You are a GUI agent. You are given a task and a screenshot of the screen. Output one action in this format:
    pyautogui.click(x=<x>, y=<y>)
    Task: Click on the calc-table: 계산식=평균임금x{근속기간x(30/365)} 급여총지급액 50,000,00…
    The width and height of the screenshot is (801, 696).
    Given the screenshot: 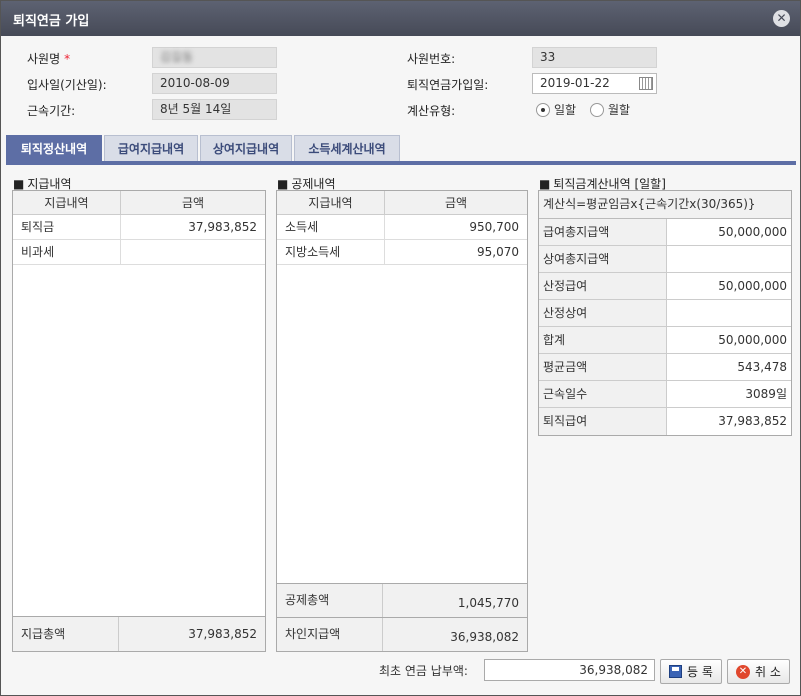 What is the action you would take?
    pyautogui.click(x=665, y=313)
    